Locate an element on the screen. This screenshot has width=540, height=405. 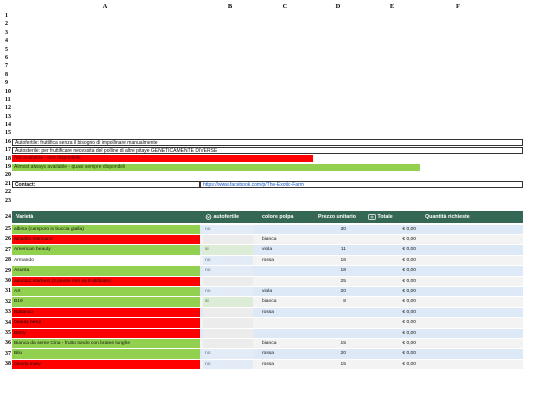
row-number: 8 is located at coordinates (6, 75).